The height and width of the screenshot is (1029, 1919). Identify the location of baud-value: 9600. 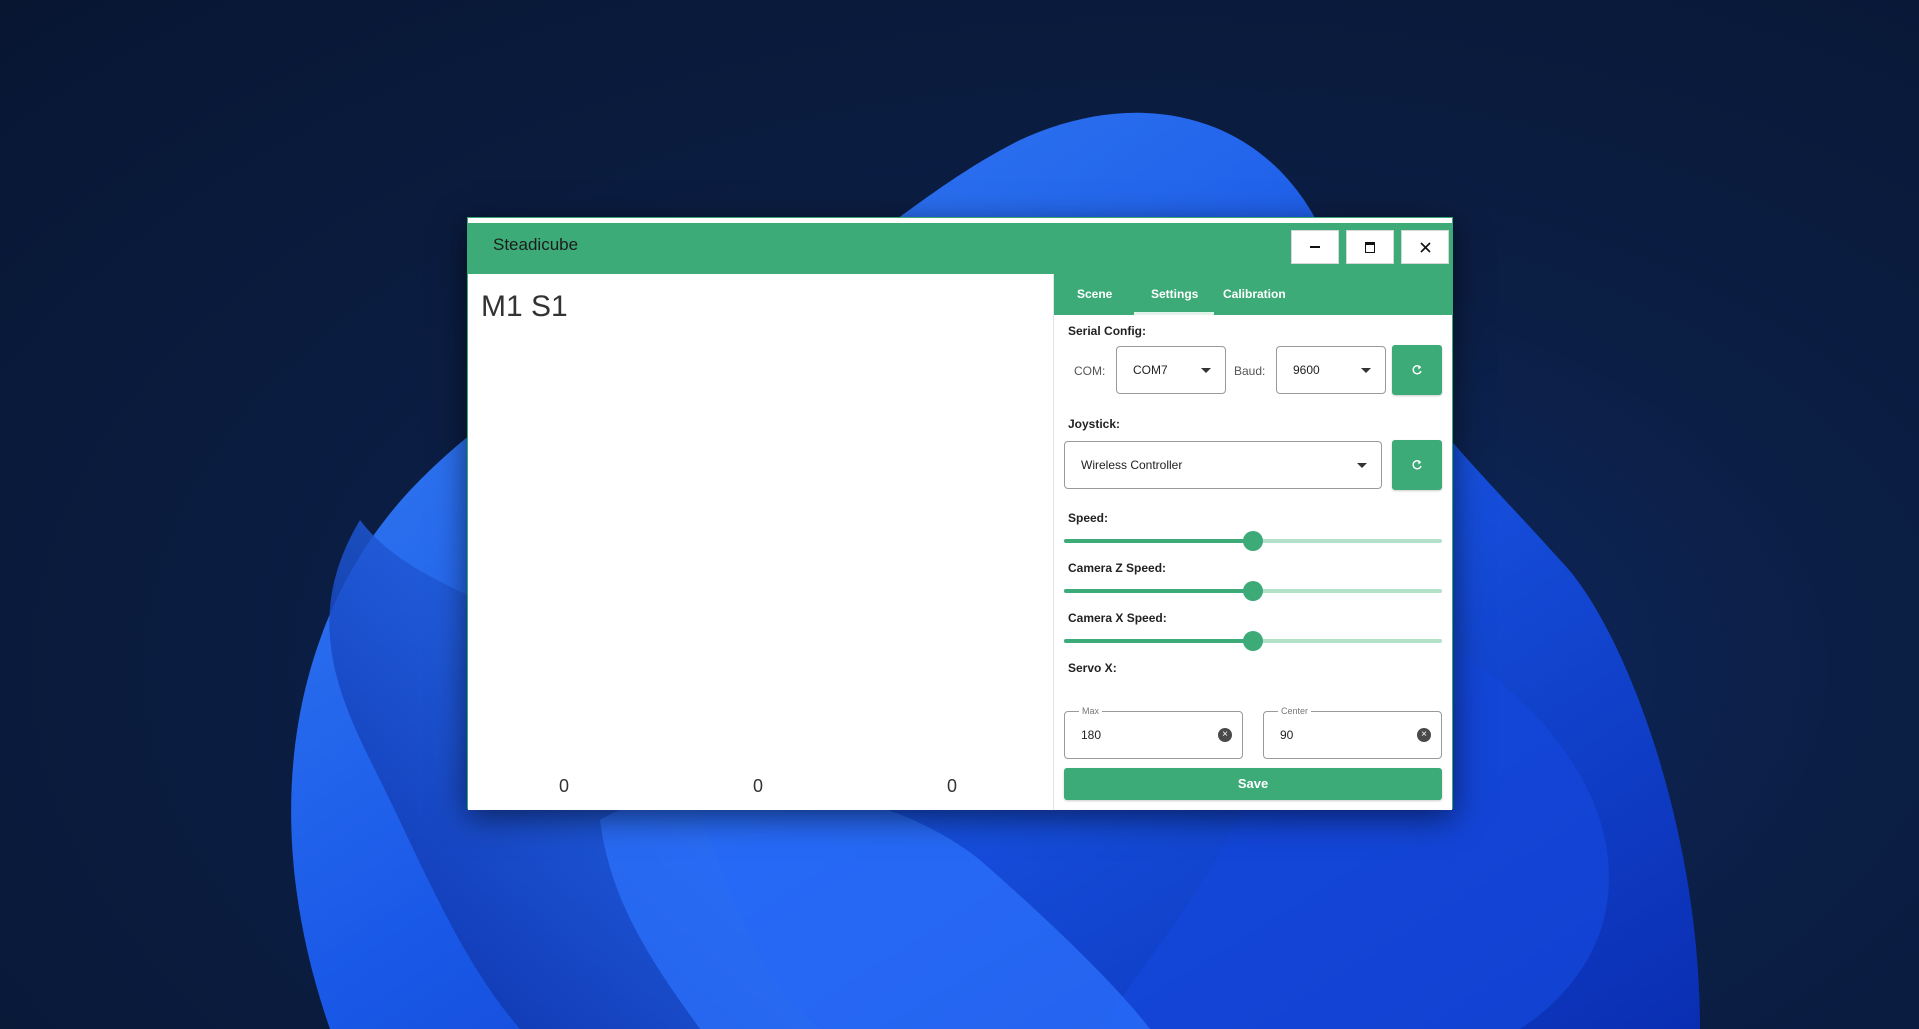
(1306, 370).